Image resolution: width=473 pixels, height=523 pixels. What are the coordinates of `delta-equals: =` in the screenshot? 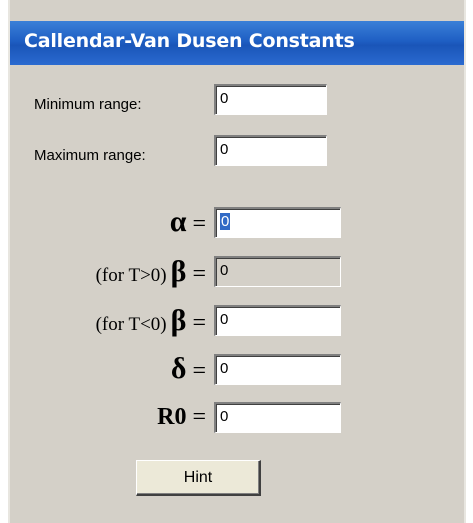 It's located at (196, 371).